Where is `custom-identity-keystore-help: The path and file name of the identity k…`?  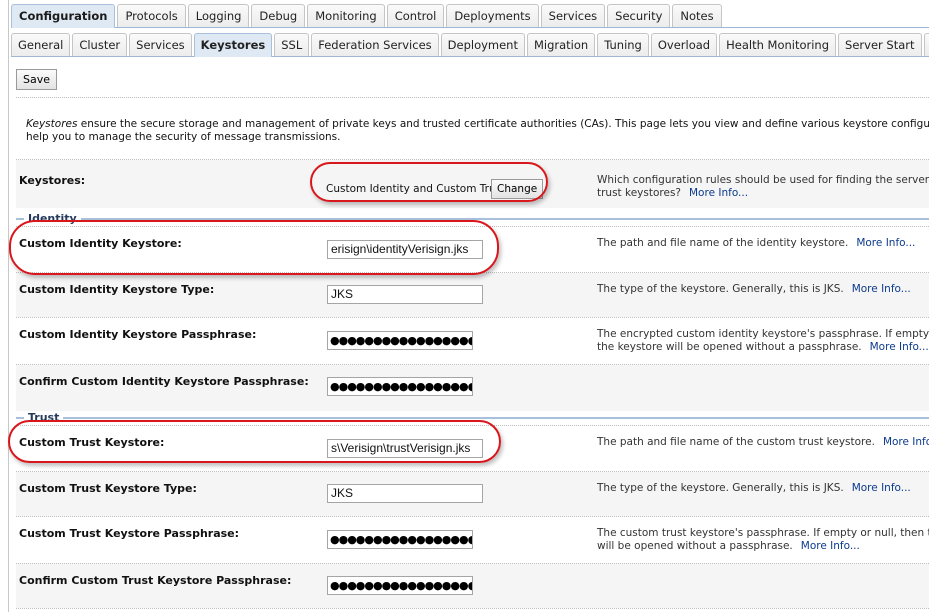
custom-identity-keystore-help: The path and file name of the identity k… is located at coordinates (756, 243).